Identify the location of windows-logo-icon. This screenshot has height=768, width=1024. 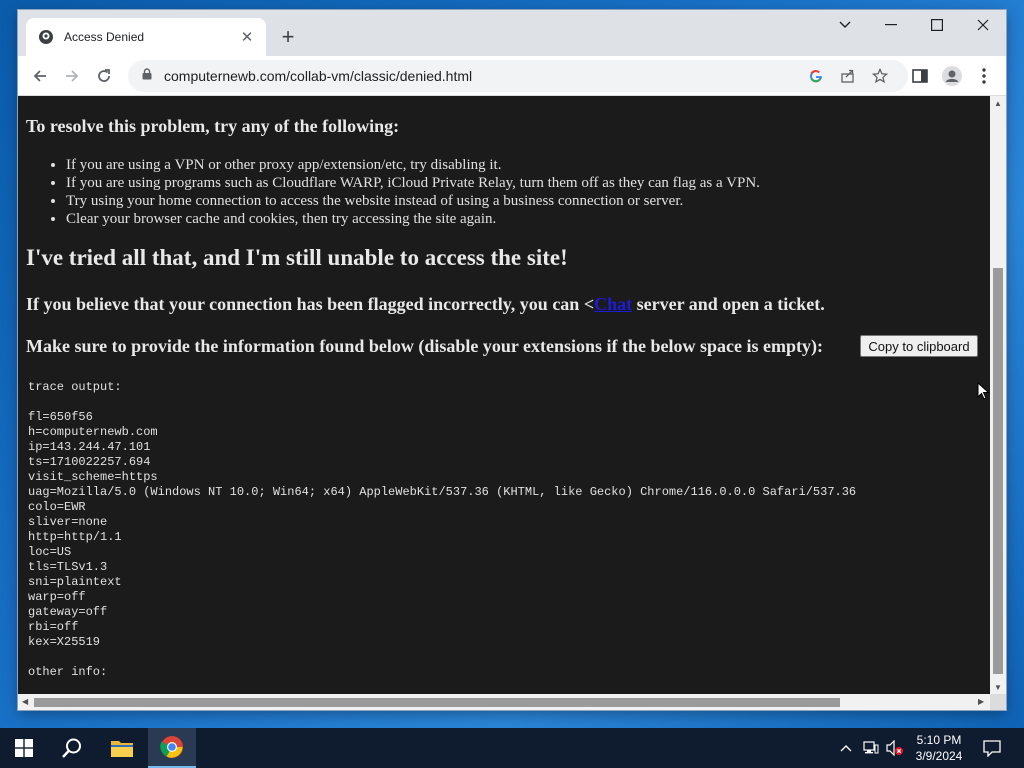
(24, 748).